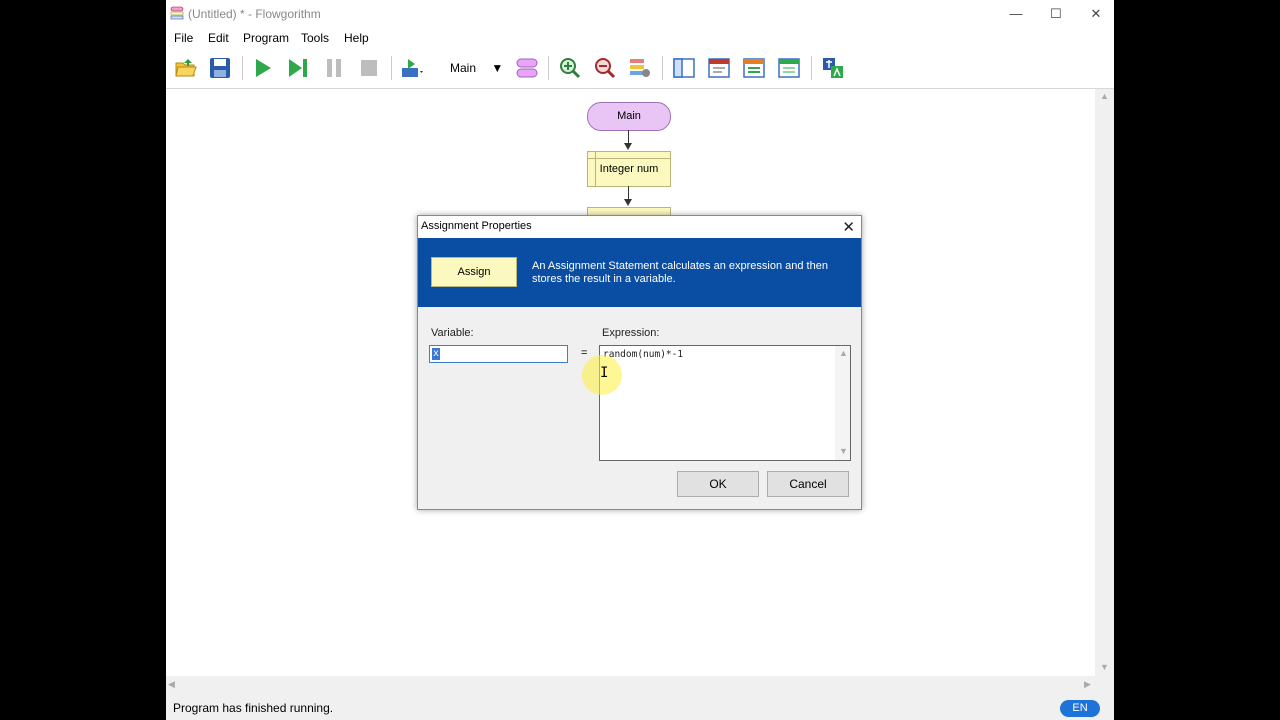  I want to click on toolbar: Main ▼, so click(640, 68).